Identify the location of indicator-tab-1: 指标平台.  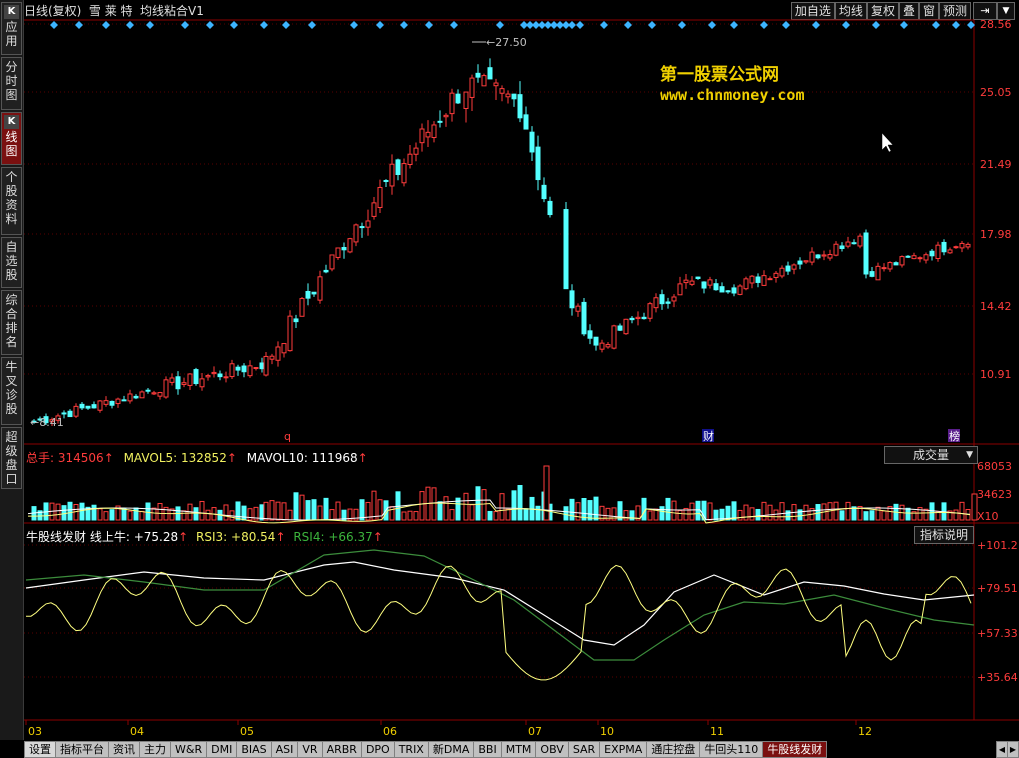
(82, 749).